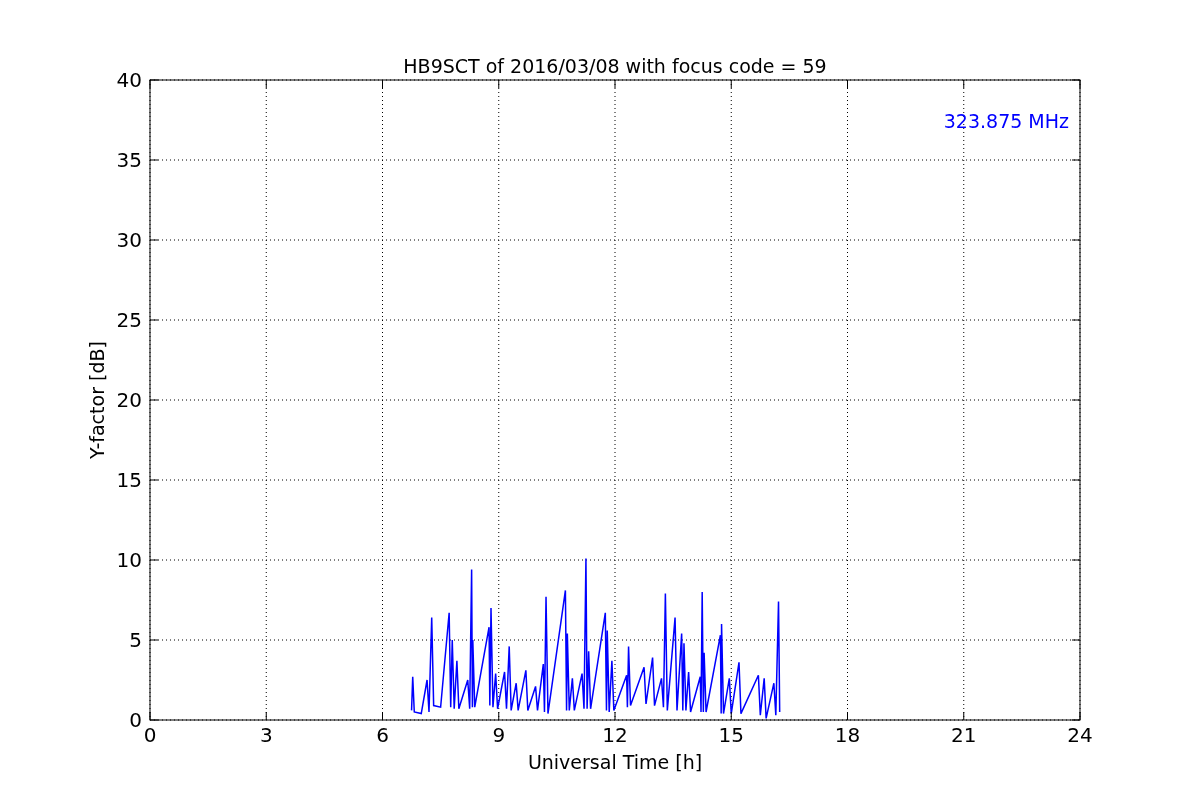  I want to click on x-tick-label: 3, so click(266, 735).